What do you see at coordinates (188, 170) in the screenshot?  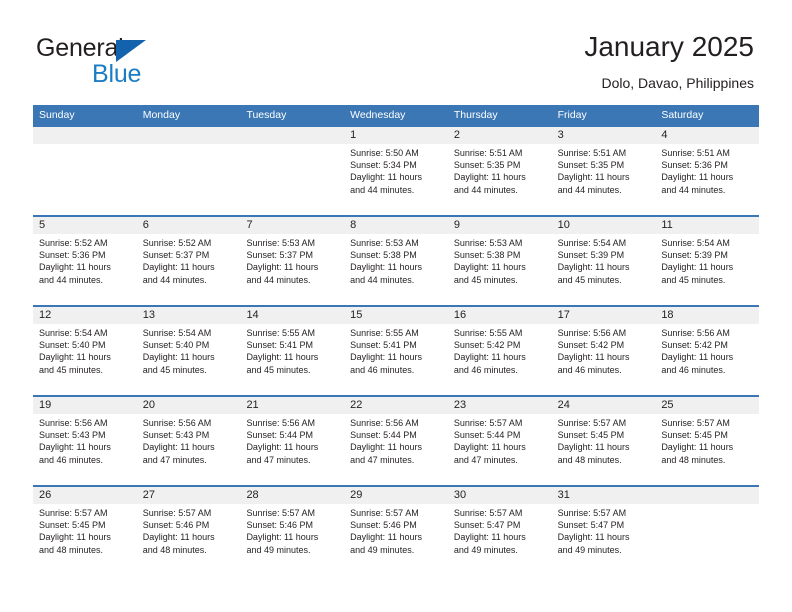 I see `day-cell-empty` at bounding box center [188, 170].